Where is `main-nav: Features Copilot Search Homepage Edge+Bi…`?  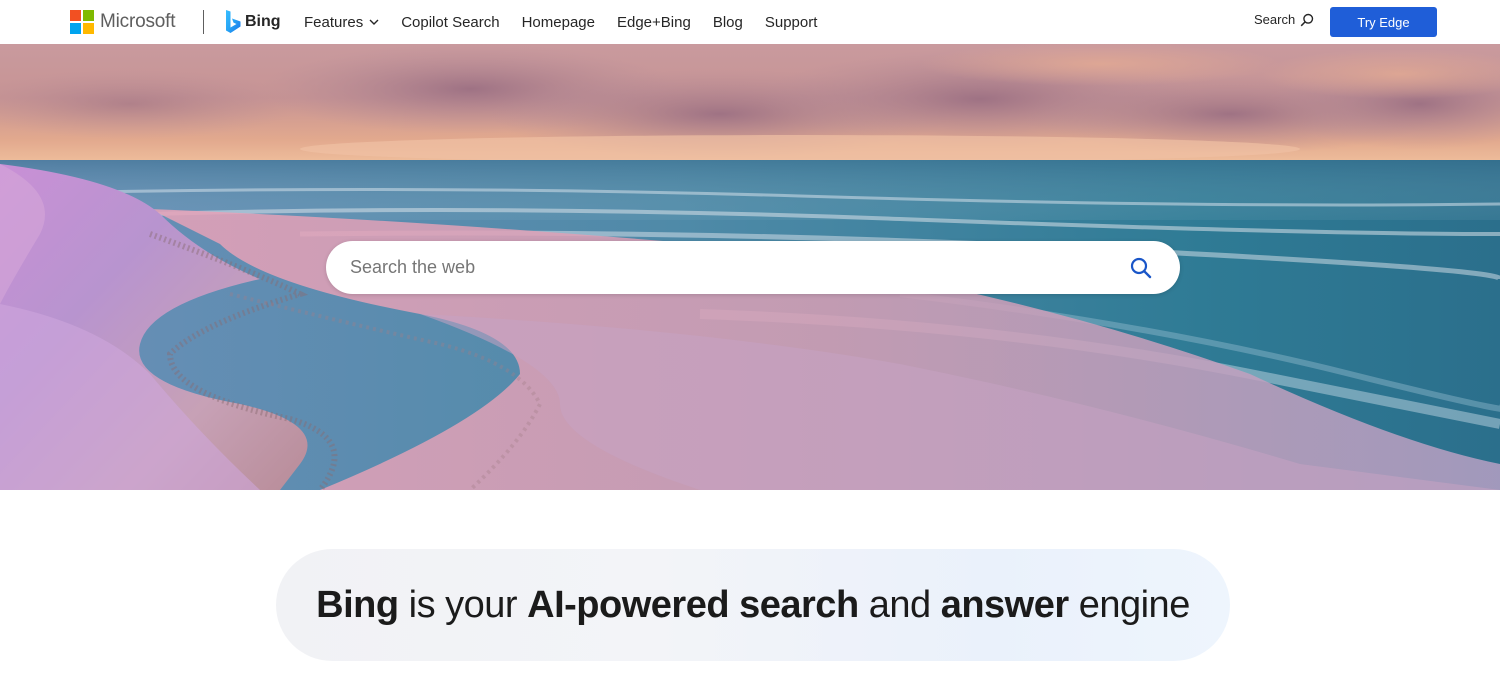
main-nav: Features Copilot Search Homepage Edge+Bi… is located at coordinates (571, 22).